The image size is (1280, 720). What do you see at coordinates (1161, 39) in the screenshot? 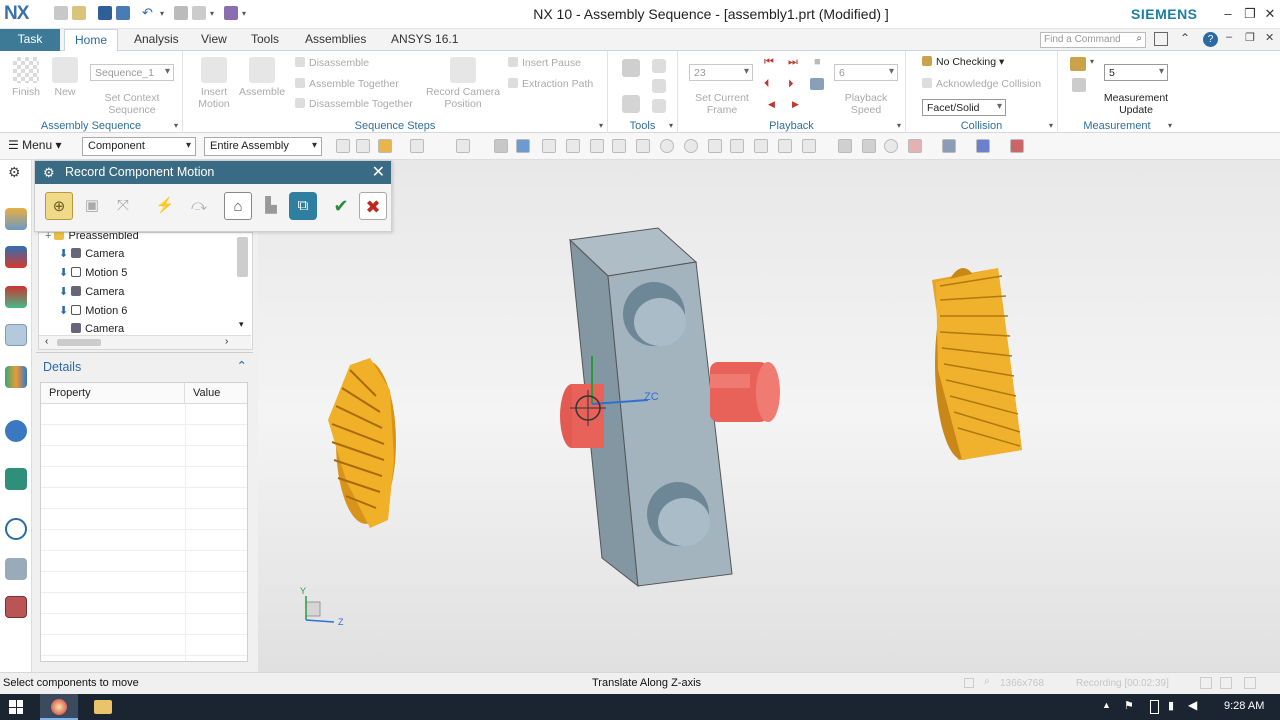
I see `layout-icon` at bounding box center [1161, 39].